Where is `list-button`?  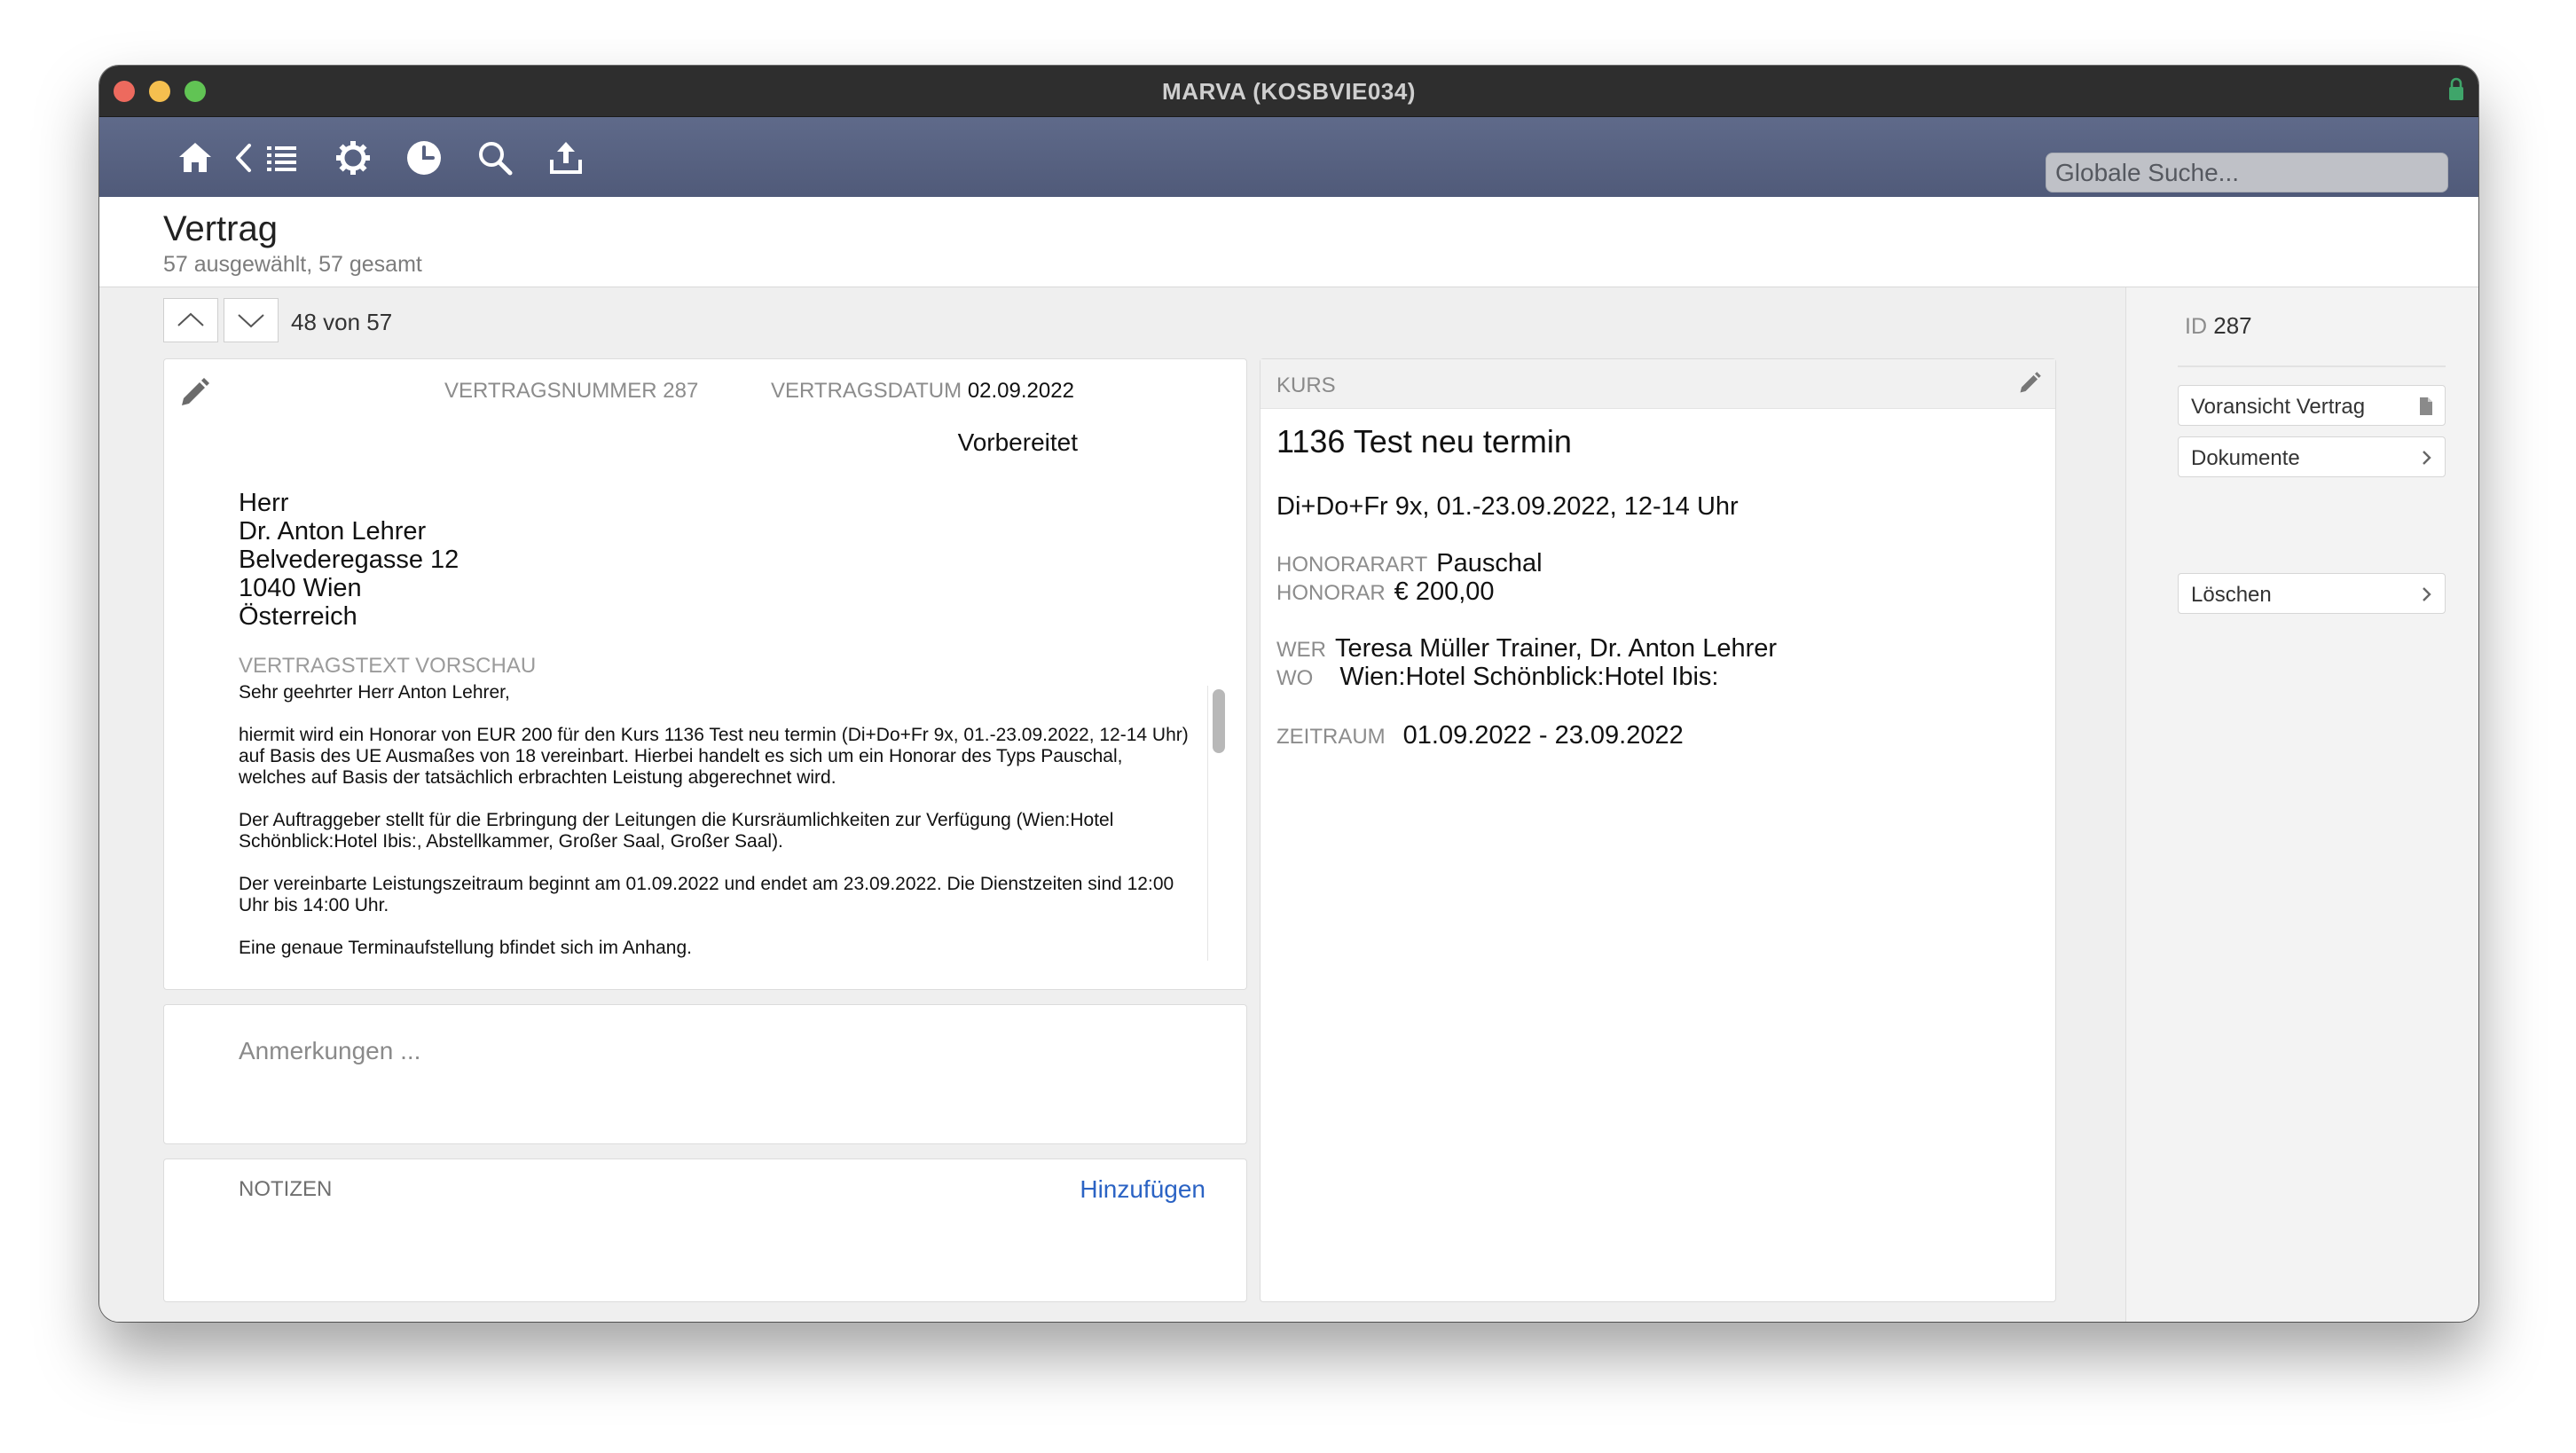 list-button is located at coordinates (282, 158).